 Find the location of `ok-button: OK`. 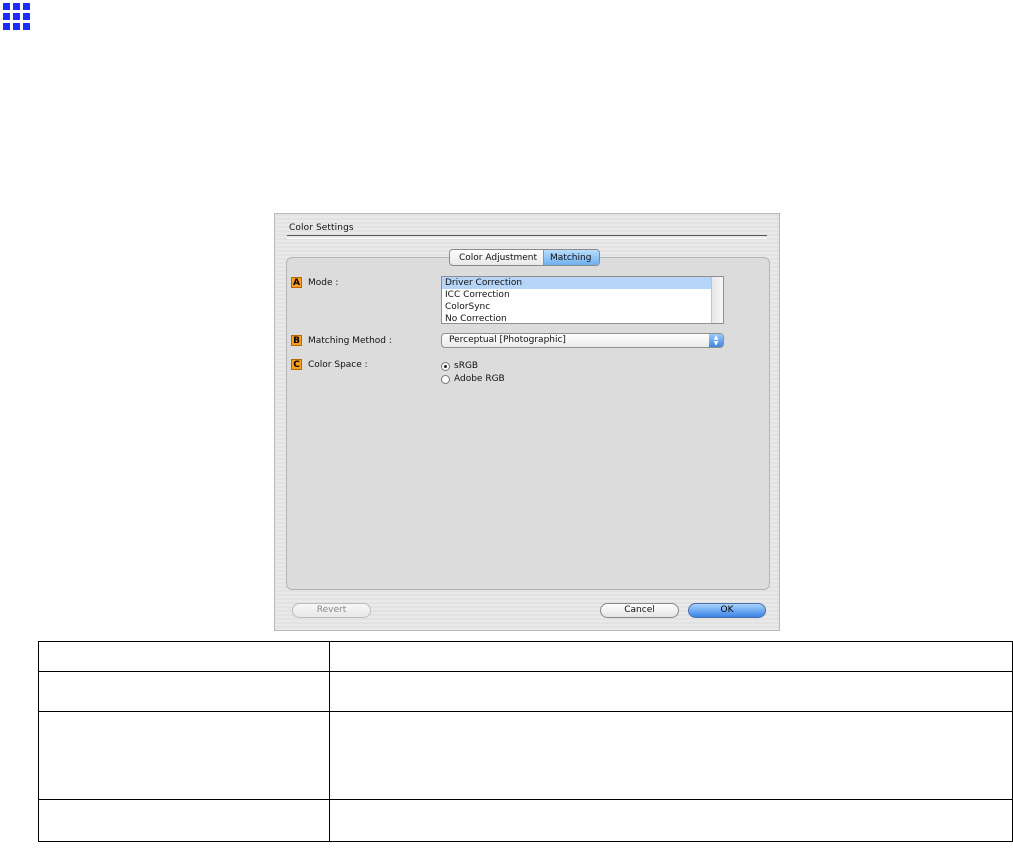

ok-button: OK is located at coordinates (727, 610).